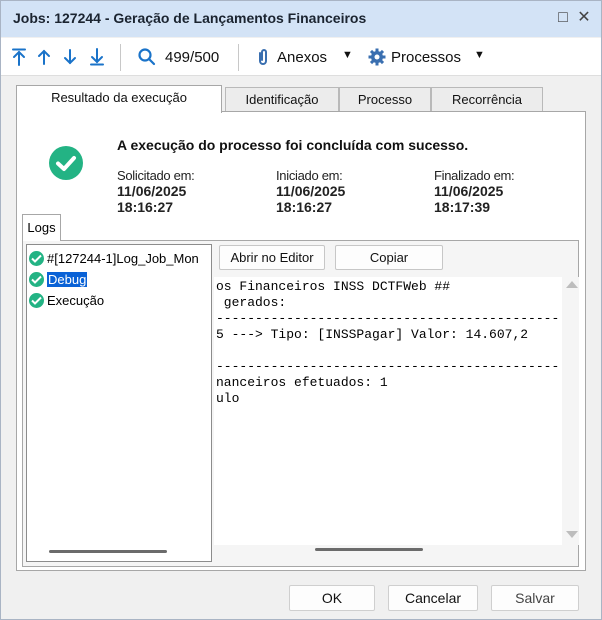 The image size is (602, 620). What do you see at coordinates (309, 175) in the screenshot?
I see `started-label: Iniciado em:` at bounding box center [309, 175].